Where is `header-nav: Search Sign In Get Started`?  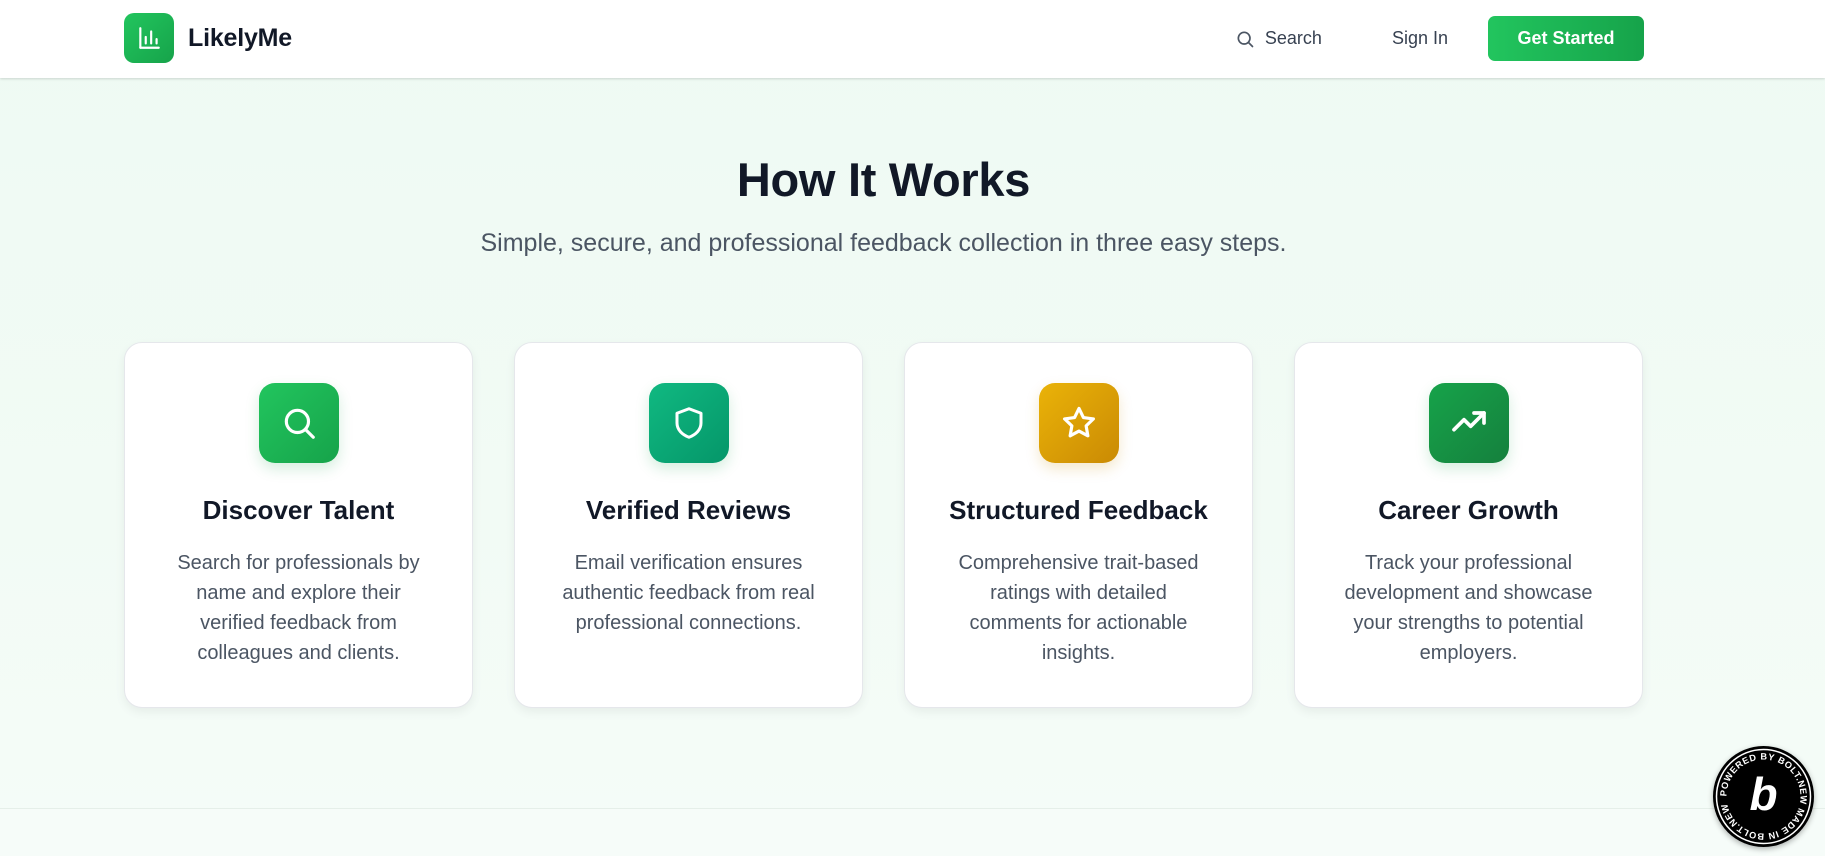 header-nav: Search Sign In Get Started is located at coordinates (1439, 38).